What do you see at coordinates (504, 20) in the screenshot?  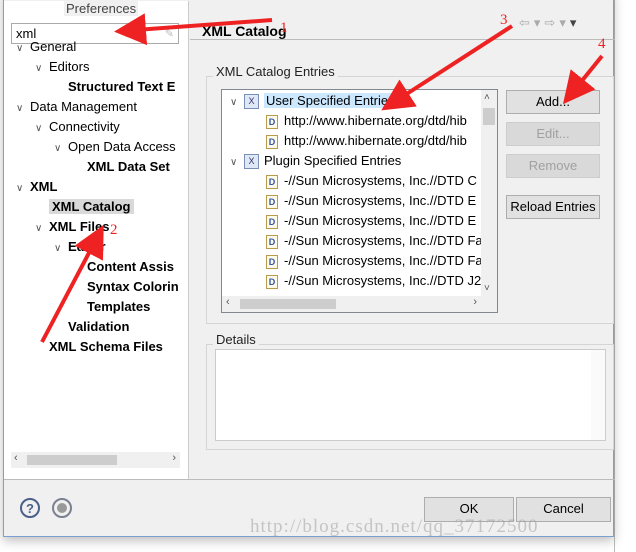 I see `annotation-3: 3` at bounding box center [504, 20].